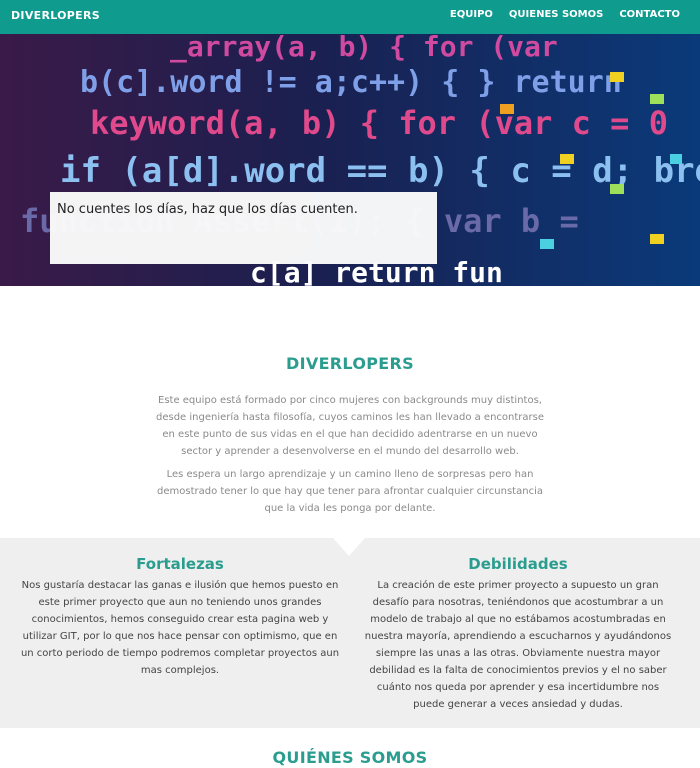 Image resolution: width=700 pixels, height=768 pixels. What do you see at coordinates (556, 14) in the screenshot?
I see `nav-link-quienes-somos: QUIENES SOMOS` at bounding box center [556, 14].